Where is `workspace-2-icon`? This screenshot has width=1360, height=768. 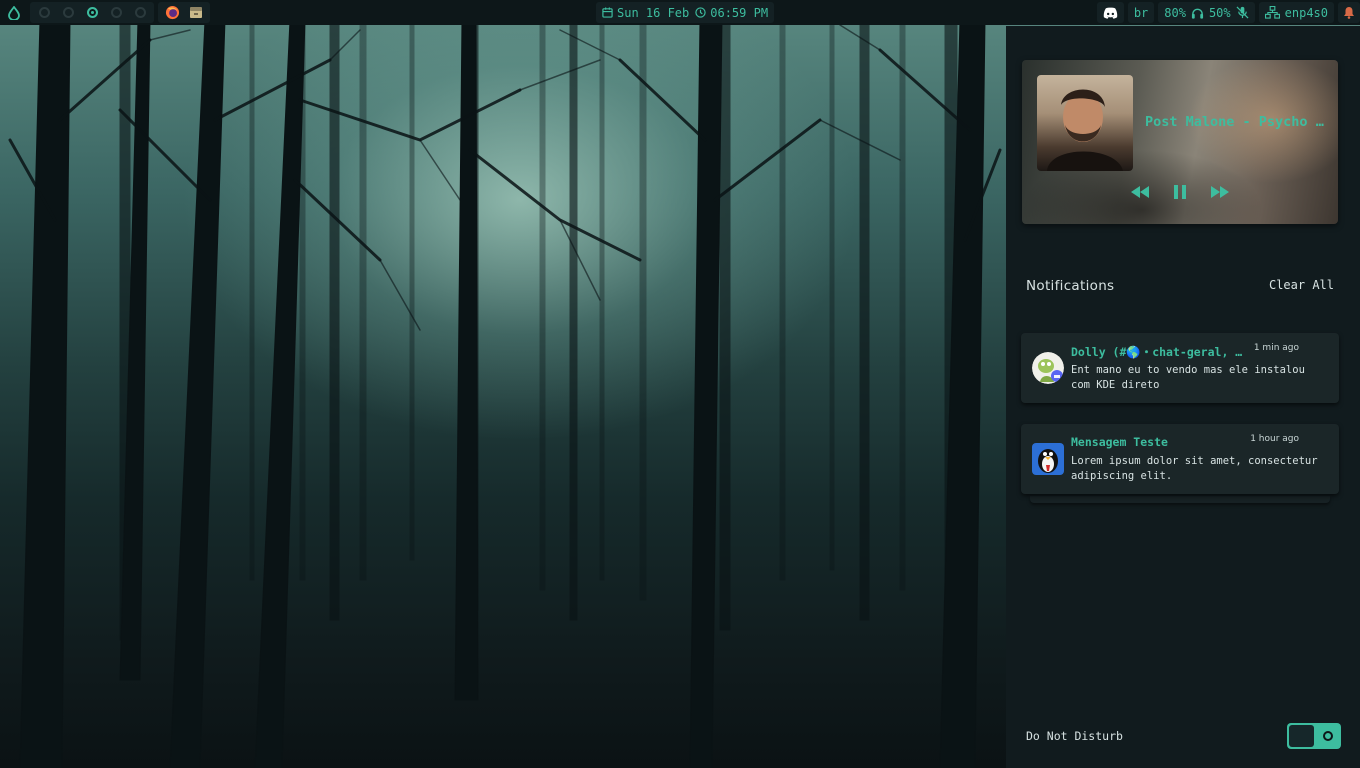
workspace-2-icon is located at coordinates (68, 13).